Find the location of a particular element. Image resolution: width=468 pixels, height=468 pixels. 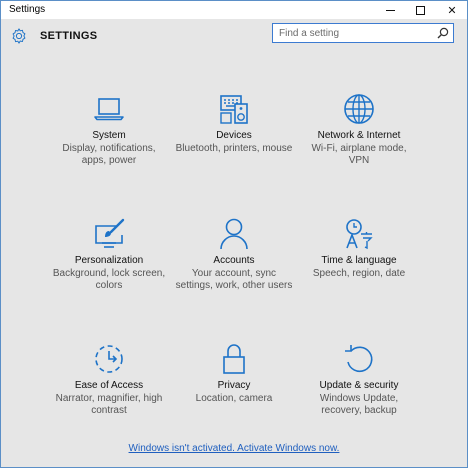

paintbrush-icon is located at coordinates (110, 233).